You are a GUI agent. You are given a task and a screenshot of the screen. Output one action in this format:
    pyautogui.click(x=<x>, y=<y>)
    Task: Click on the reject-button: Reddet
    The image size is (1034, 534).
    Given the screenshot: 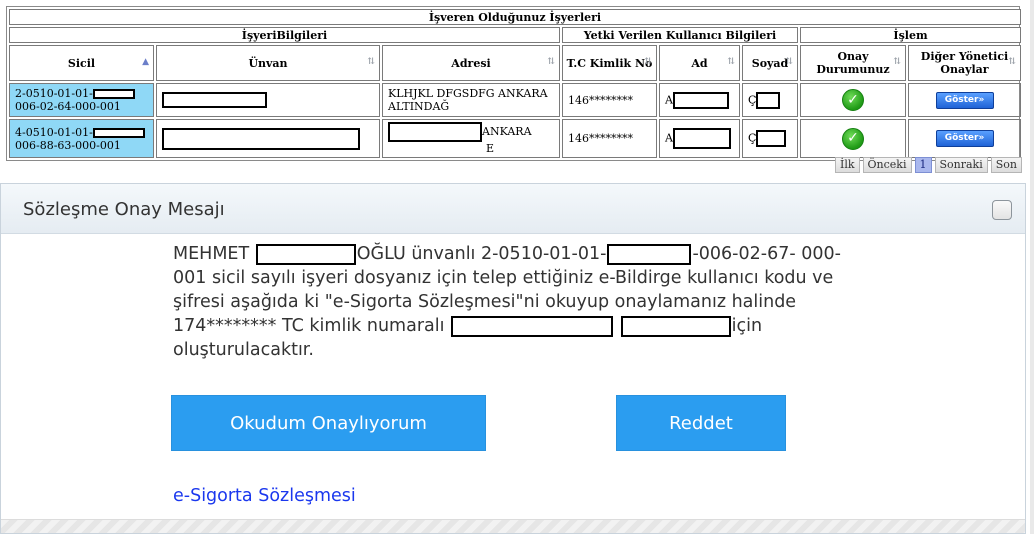 What is the action you would take?
    pyautogui.click(x=701, y=423)
    